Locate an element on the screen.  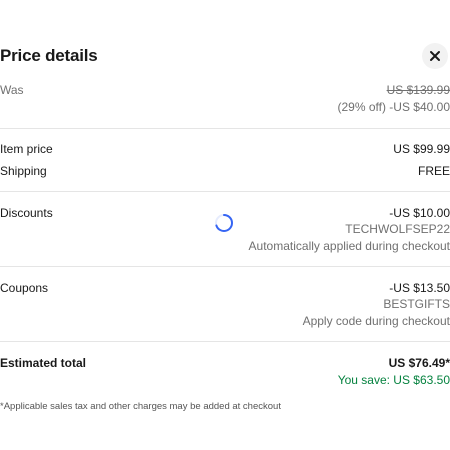
estimated-total-label: Estimated total is located at coordinates (43, 363).